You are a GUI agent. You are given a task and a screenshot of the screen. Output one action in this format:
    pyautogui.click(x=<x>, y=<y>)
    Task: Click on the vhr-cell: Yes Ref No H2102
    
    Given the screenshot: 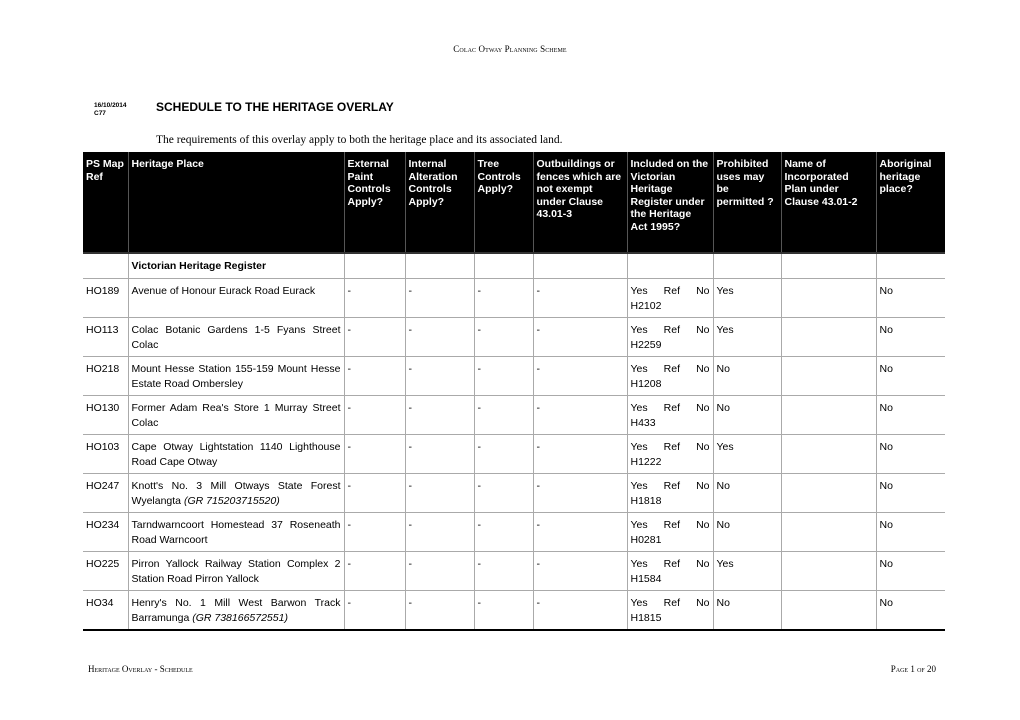 What is the action you would take?
    pyautogui.click(x=669, y=298)
    